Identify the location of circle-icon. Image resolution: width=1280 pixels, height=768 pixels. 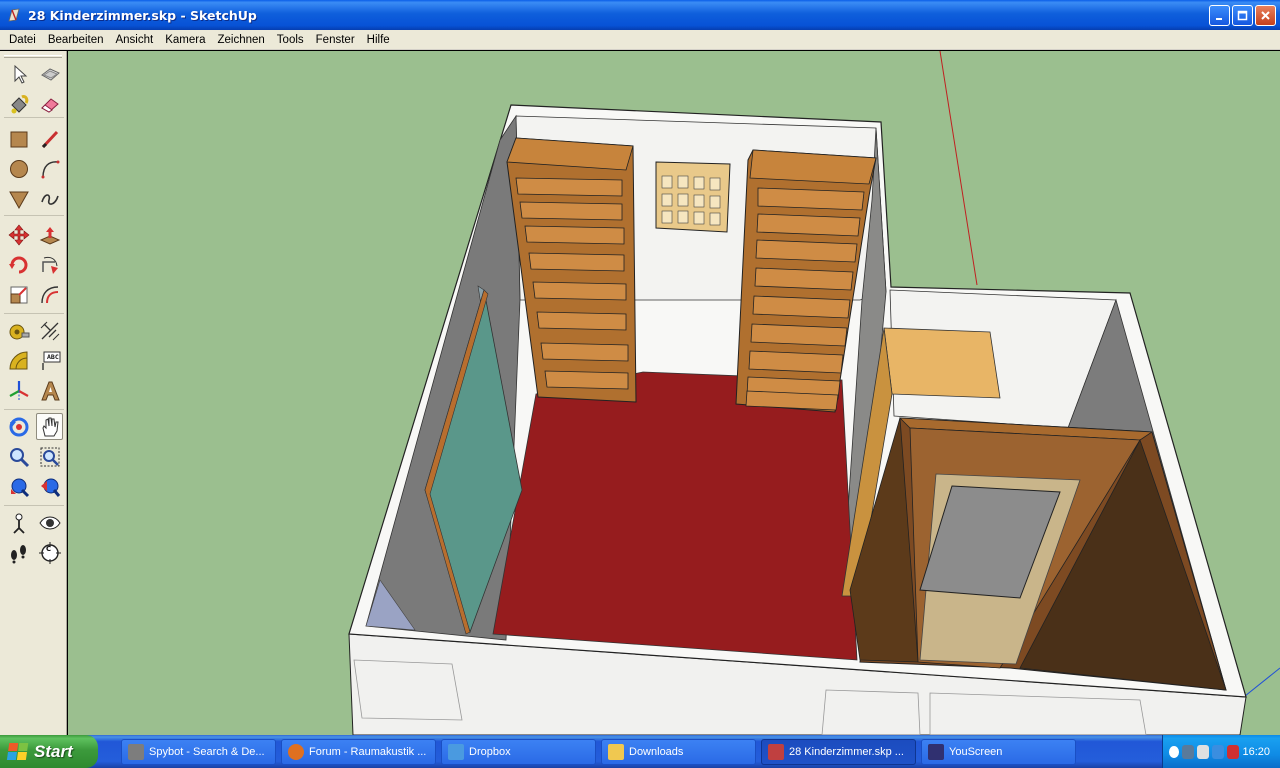
(18, 168).